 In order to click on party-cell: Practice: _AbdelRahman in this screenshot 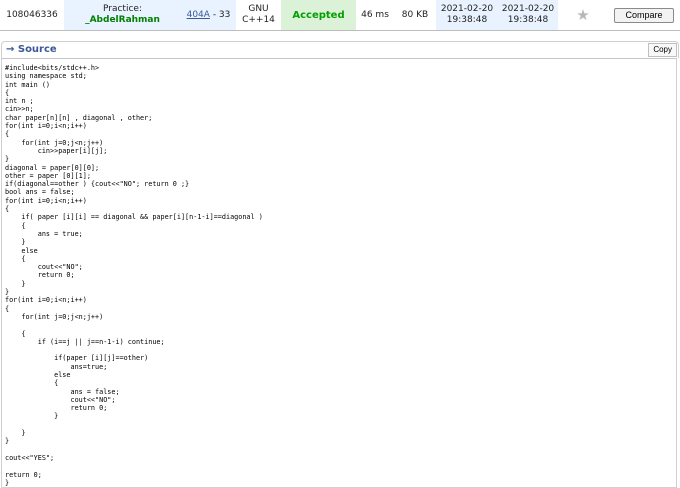, I will do `click(122, 15)`.